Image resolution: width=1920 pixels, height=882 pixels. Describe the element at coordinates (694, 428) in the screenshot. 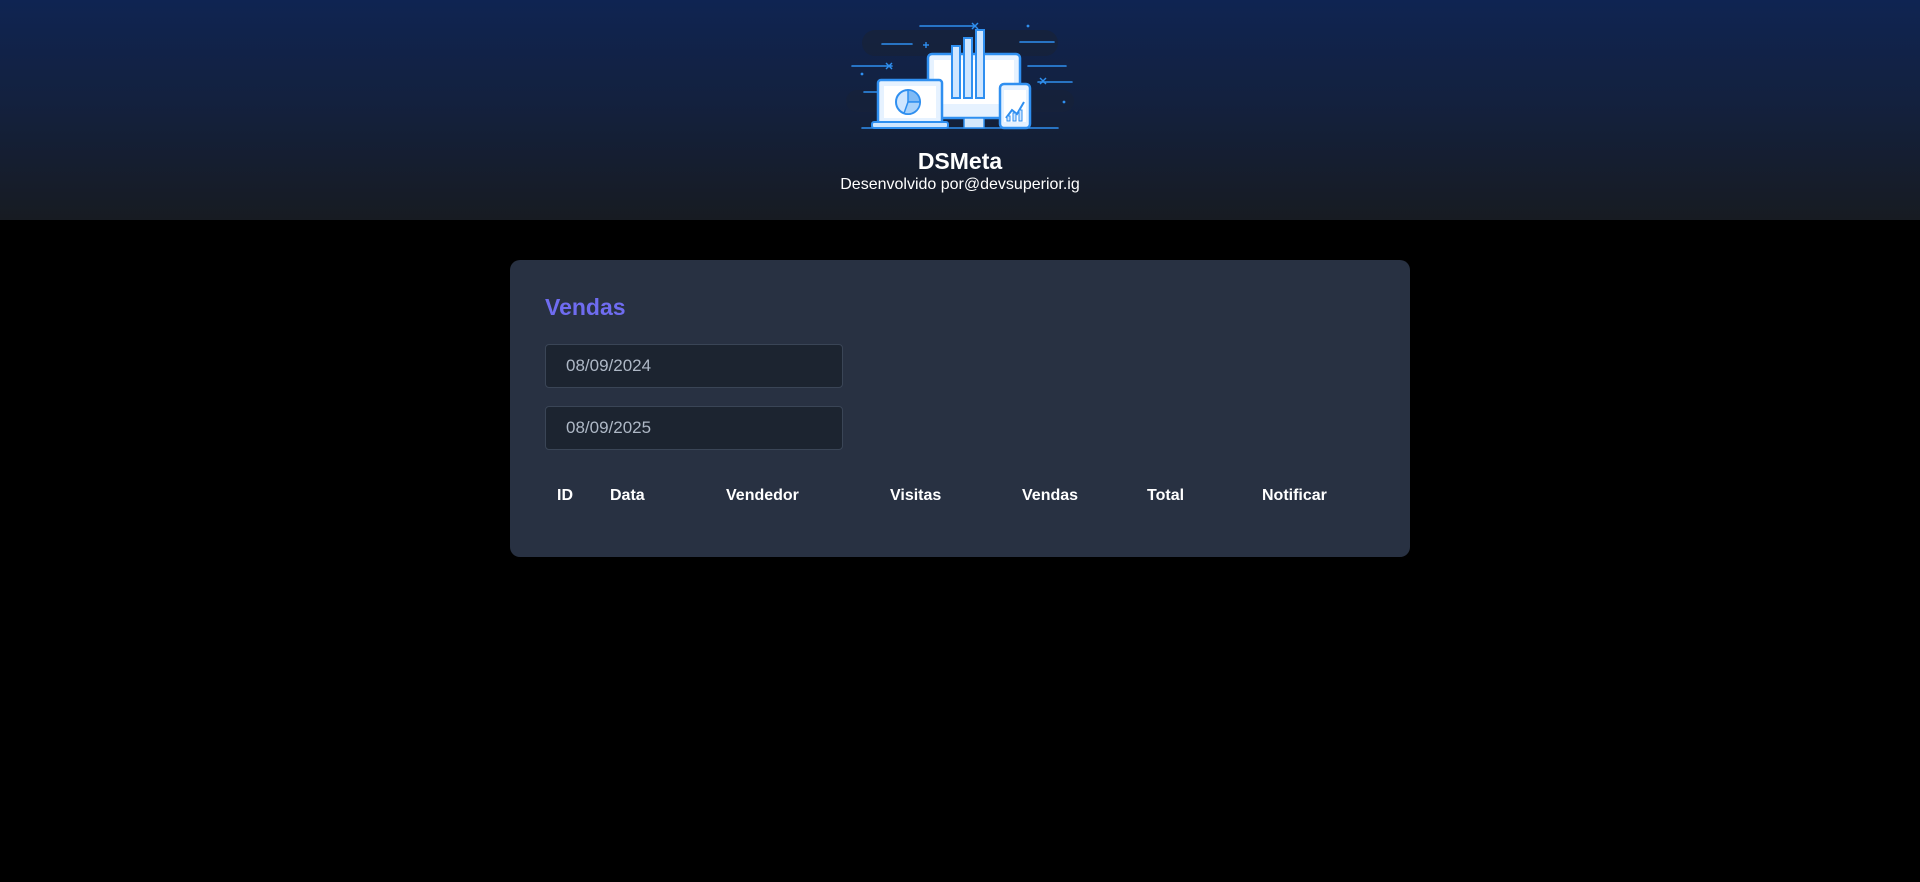

I see `max-date-input: 08/09/2025` at that location.